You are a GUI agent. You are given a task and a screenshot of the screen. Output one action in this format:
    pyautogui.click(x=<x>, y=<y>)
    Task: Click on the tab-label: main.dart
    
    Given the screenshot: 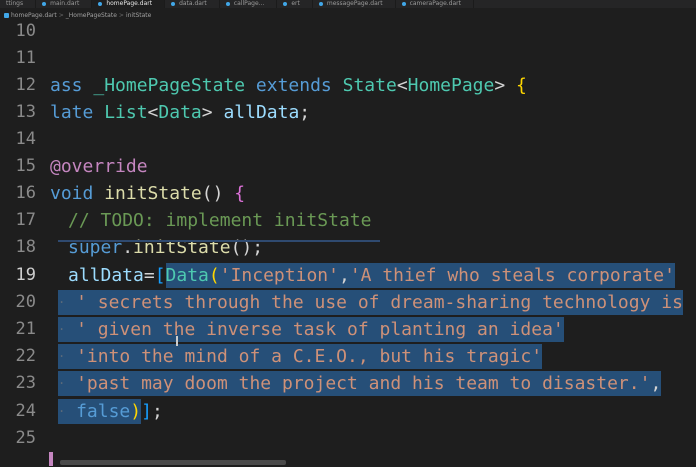 What is the action you would take?
    pyautogui.click(x=65, y=3)
    